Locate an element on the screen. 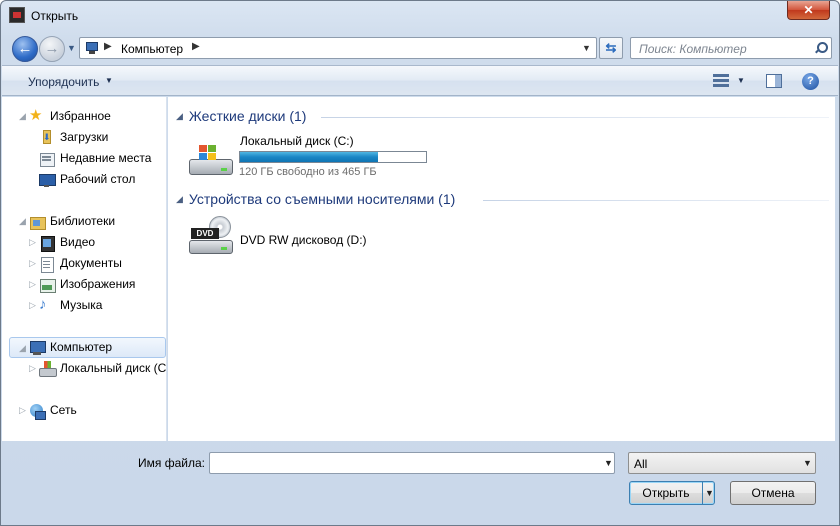 This screenshot has width=840, height=526. sidebar-item-label: Компьютер is located at coordinates (81, 347).